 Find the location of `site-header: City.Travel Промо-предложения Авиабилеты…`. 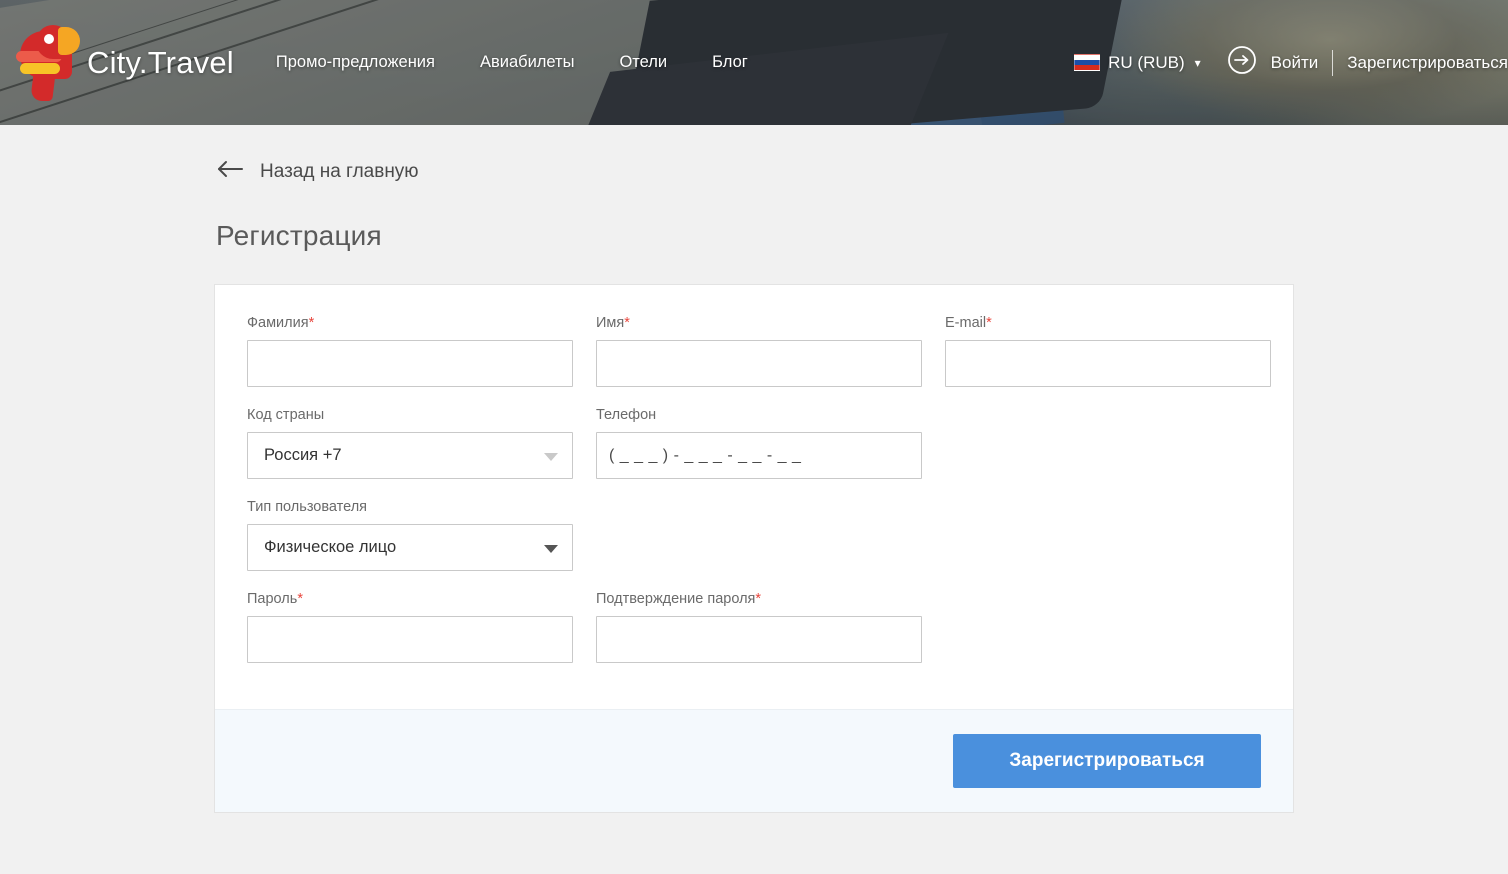

site-header: City.Travel Промо-предложения Авиабилеты… is located at coordinates (754, 62).